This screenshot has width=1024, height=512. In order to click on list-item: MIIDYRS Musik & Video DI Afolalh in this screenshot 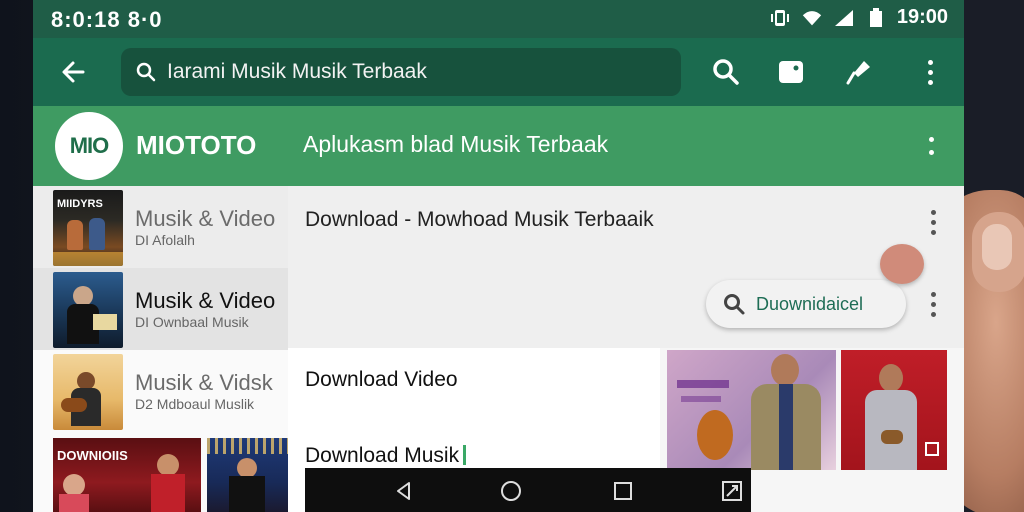, I will do `click(160, 228)`.